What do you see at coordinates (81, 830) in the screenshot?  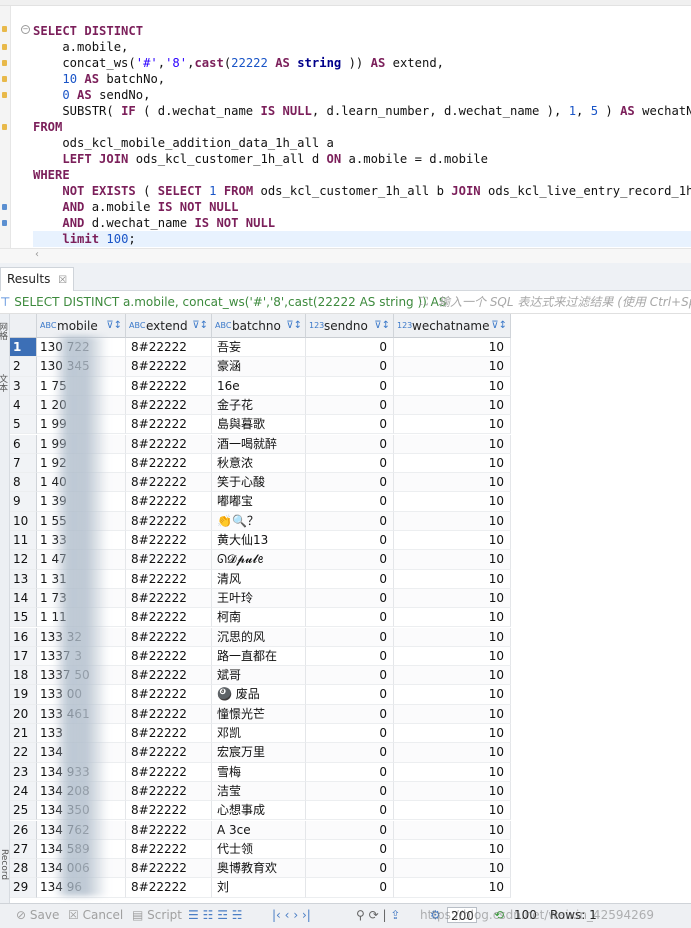 I see `cell-mobile: 134 762` at bounding box center [81, 830].